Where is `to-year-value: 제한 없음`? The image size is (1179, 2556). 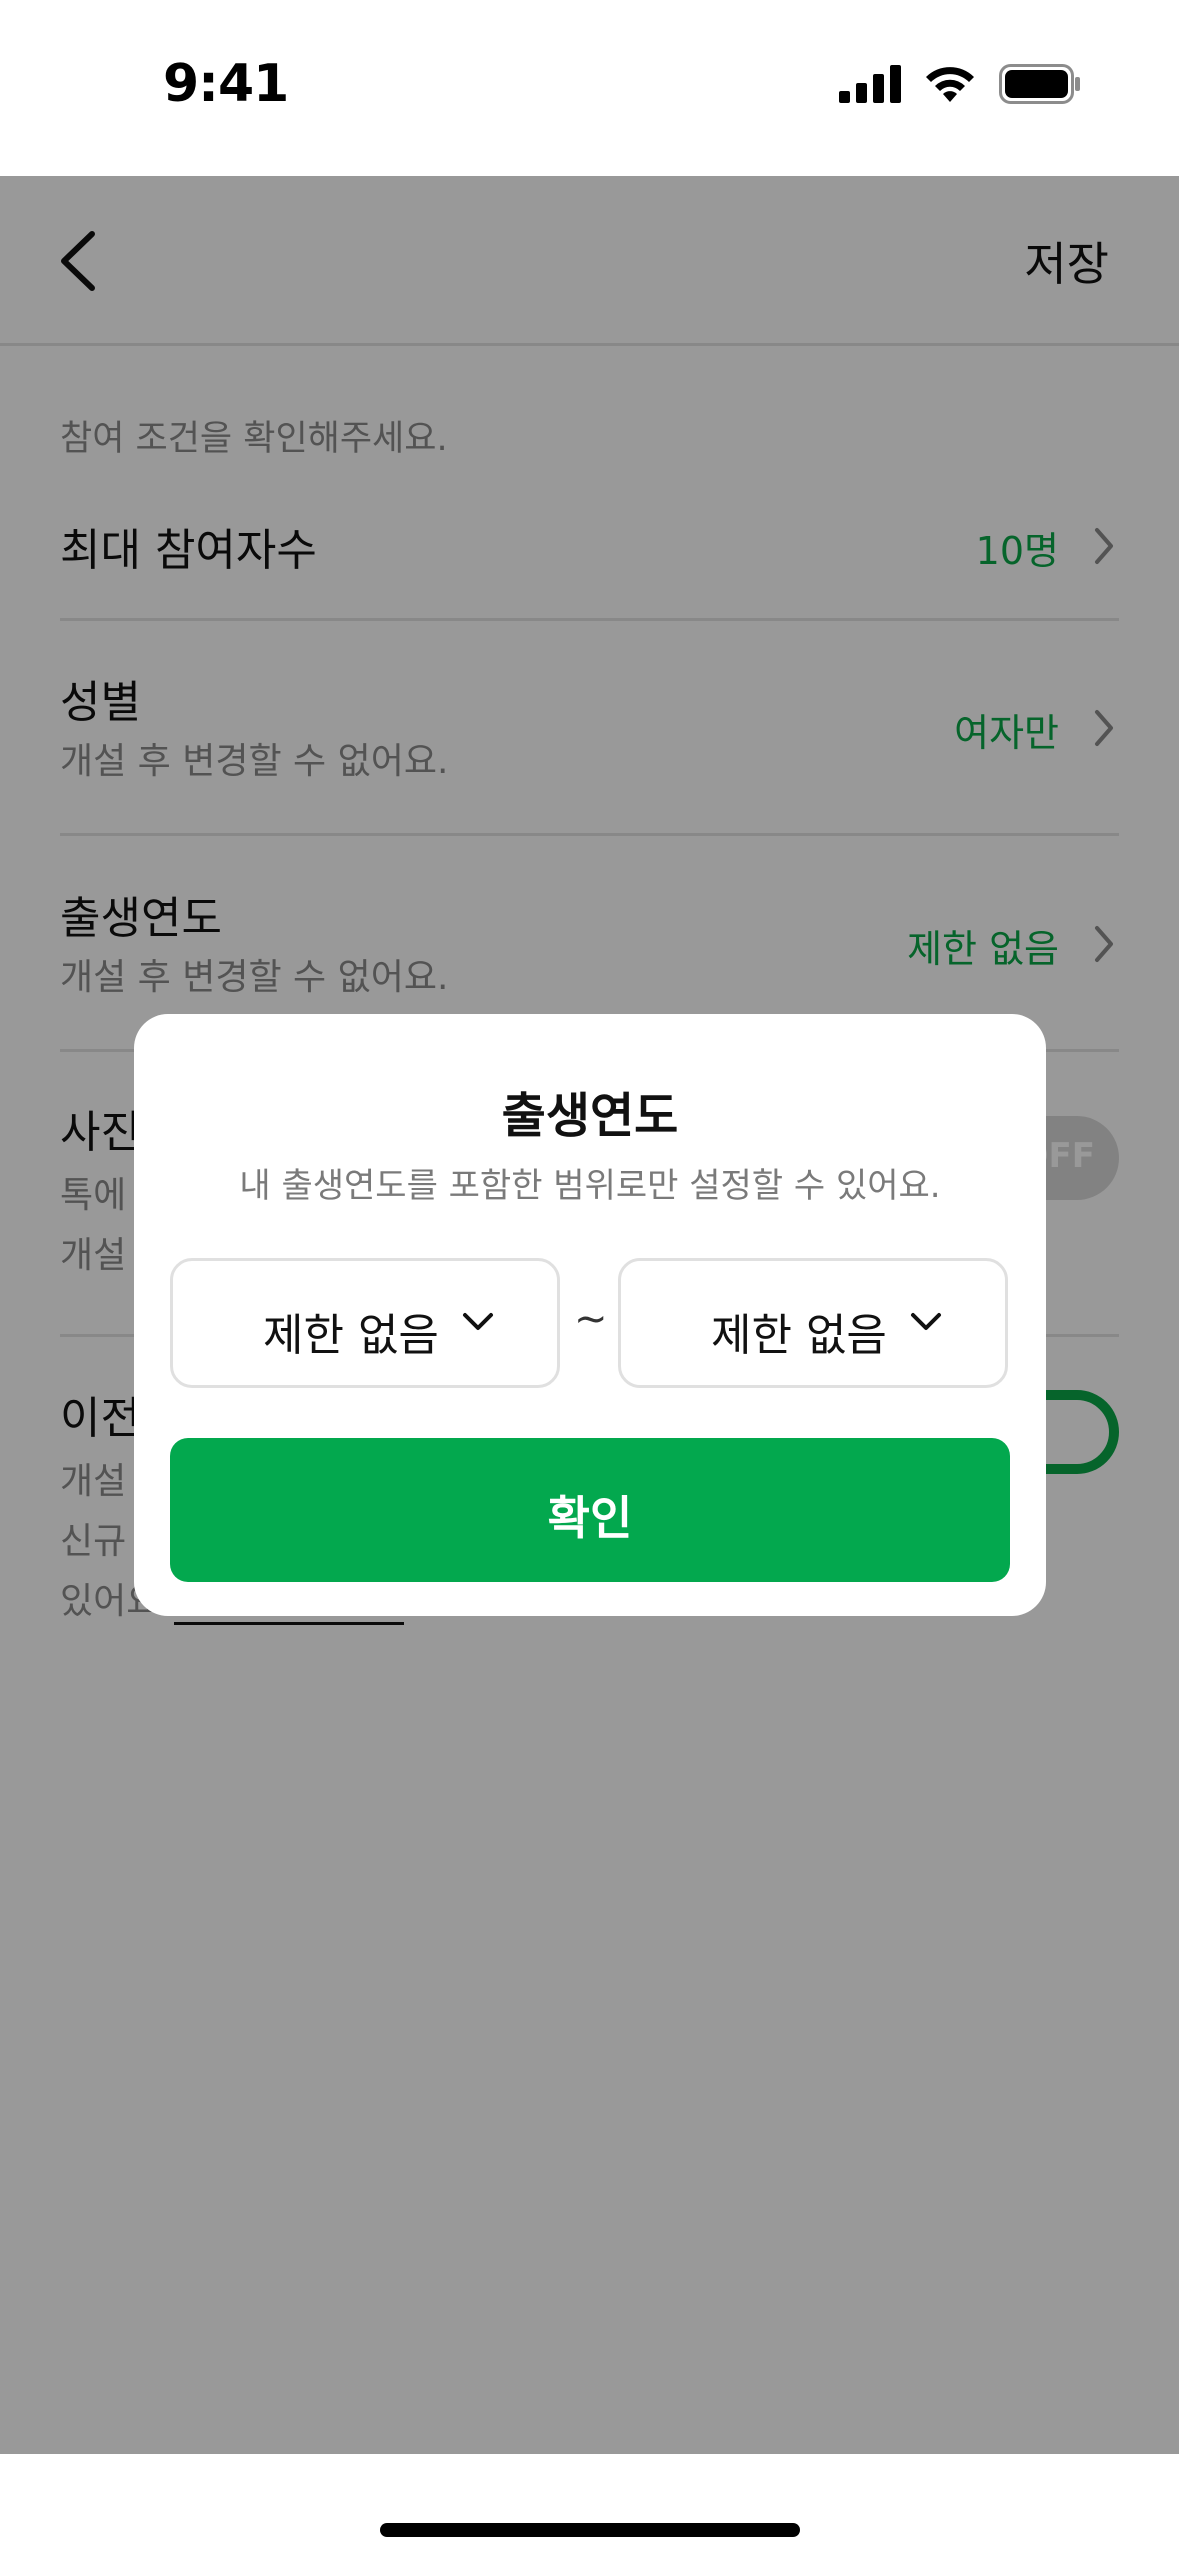
to-year-value: 제한 없음 is located at coordinates (799, 1335).